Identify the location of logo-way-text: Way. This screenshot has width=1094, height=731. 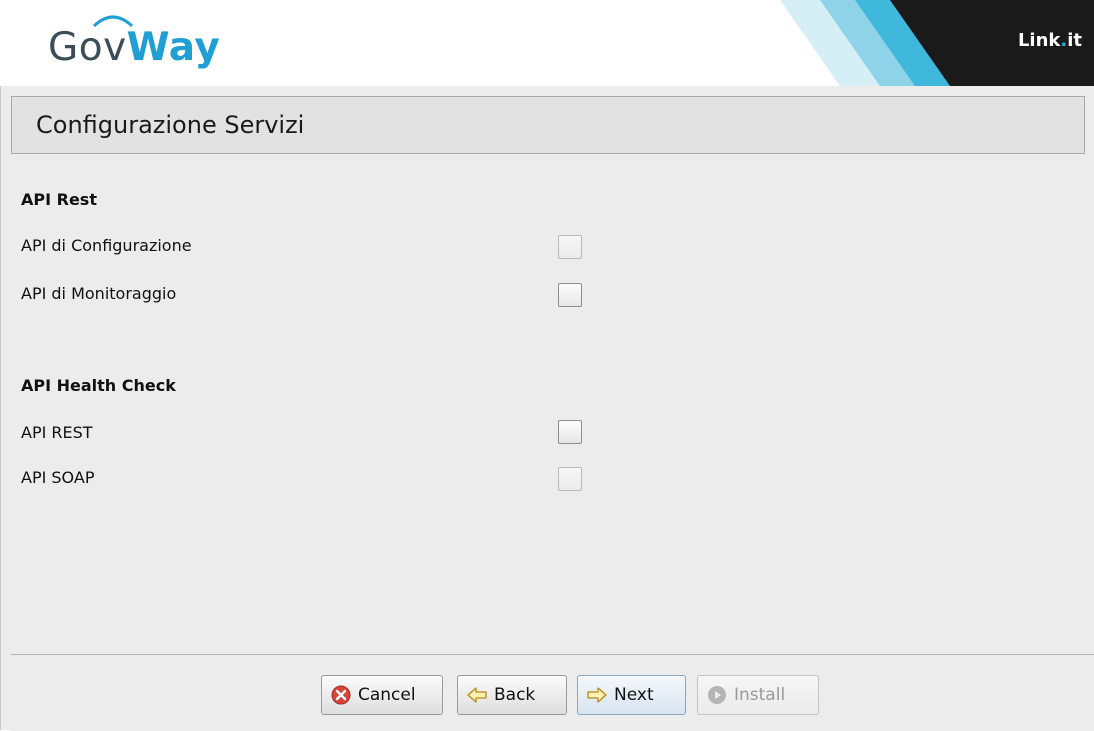
(173, 47).